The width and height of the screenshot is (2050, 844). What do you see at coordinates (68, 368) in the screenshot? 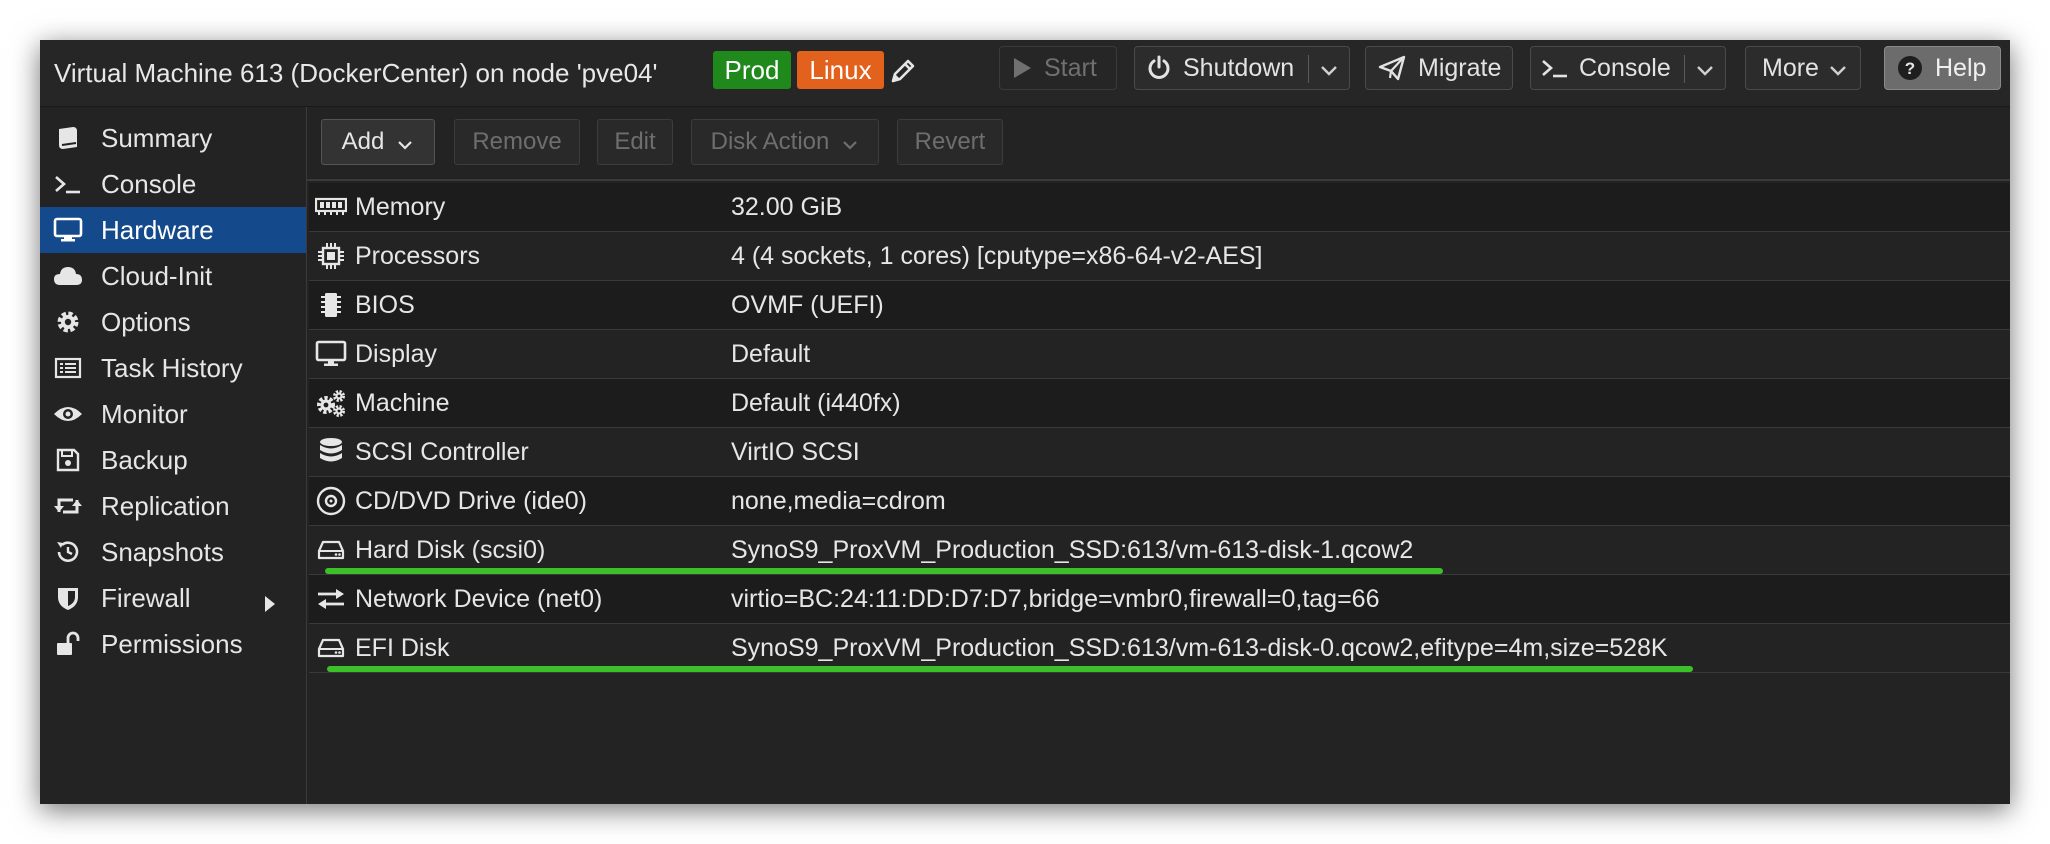
I see `list-icon` at bounding box center [68, 368].